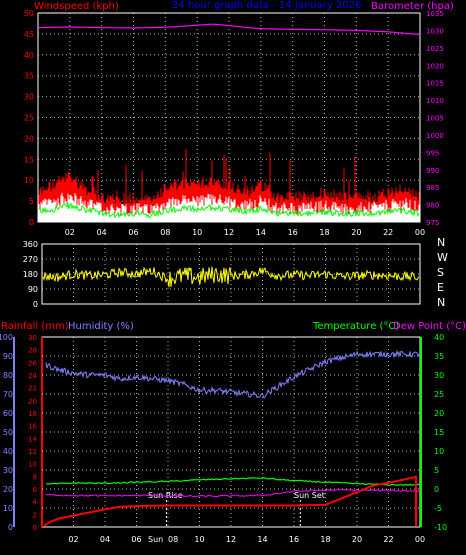 Image resolution: width=466 pixels, height=555 pixels. What do you see at coordinates (35, 304) in the screenshot?
I see `direction-tick-label: 0` at bounding box center [35, 304].